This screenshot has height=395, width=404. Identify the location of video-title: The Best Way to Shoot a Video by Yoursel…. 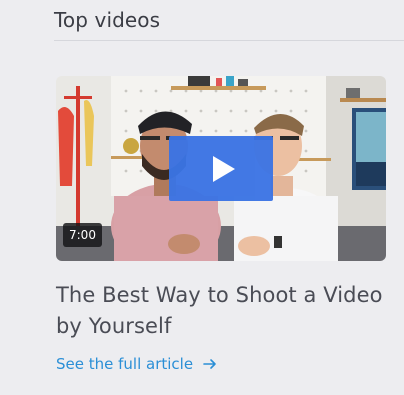
(226, 311).